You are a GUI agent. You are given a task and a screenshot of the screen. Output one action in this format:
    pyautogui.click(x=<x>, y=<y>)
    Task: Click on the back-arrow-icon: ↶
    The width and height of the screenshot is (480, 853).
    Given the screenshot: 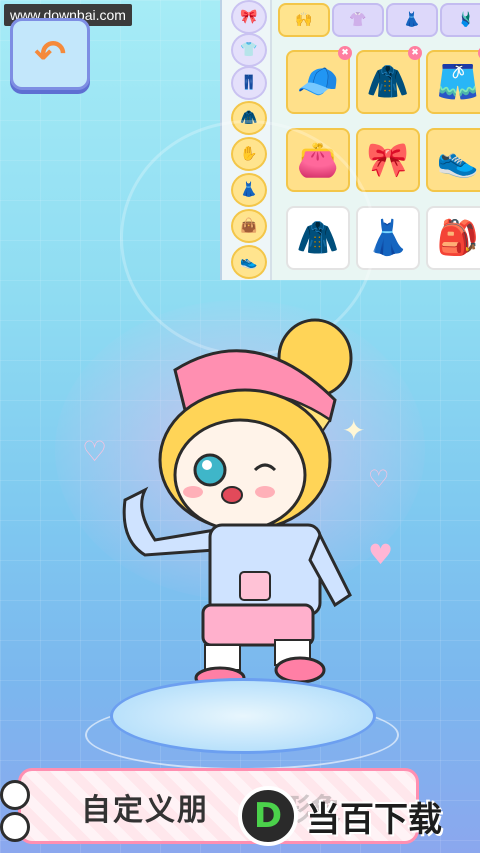 What is the action you would take?
    pyautogui.click(x=50, y=54)
    